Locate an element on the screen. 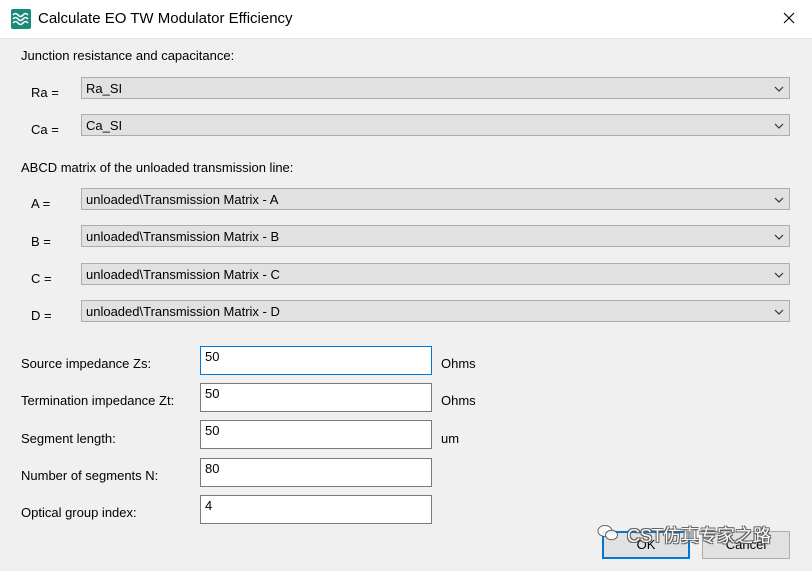 Image resolution: width=812 pixels, height=571 pixels. watermark: CST仿真专家之路 is located at coordinates (684, 535).